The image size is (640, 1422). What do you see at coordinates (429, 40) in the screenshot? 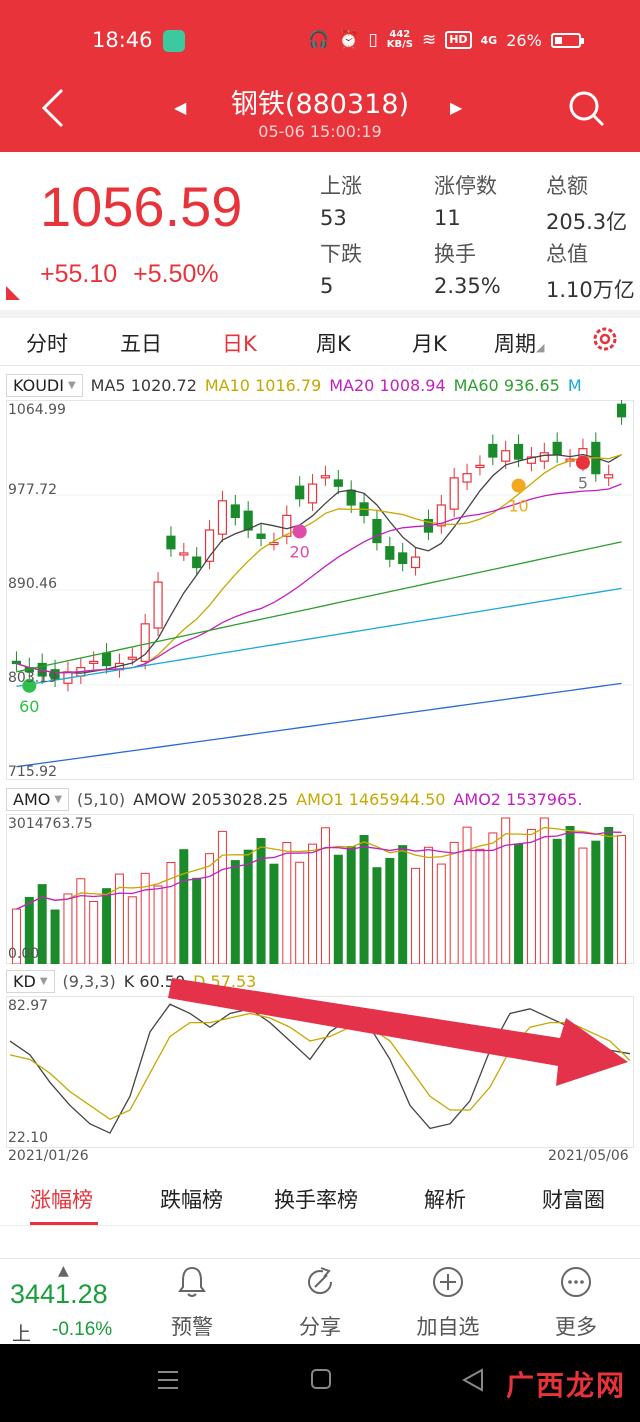
I see `wifi-icon: ≋` at bounding box center [429, 40].